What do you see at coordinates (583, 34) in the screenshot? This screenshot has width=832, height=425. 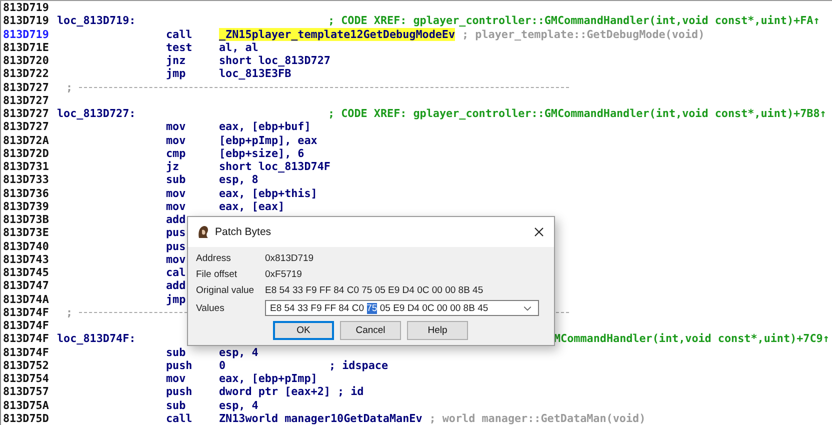 I see `comment-text: ; player_template::GetDebugMode(void)` at bounding box center [583, 34].